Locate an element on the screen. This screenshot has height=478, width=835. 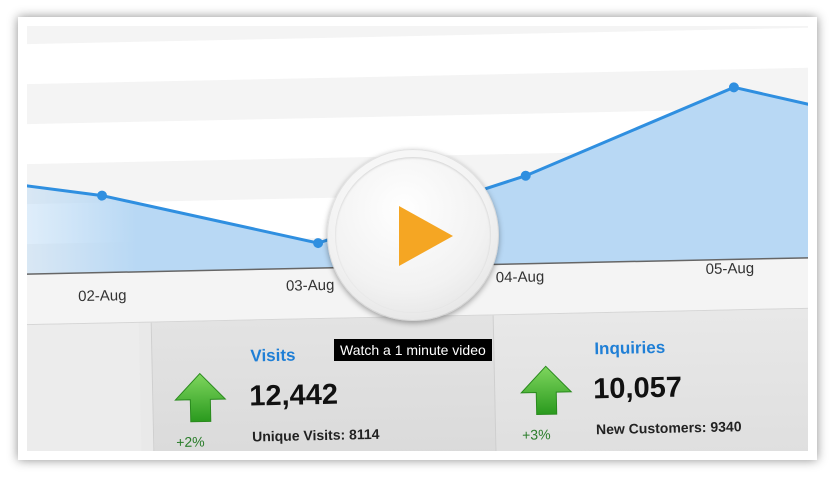
play-video-button is located at coordinates (413, 235).